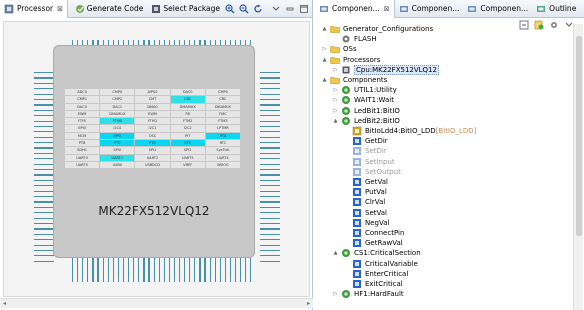 The height and width of the screenshot is (310, 584). I want to click on tab-outline: Outline, so click(556, 9).